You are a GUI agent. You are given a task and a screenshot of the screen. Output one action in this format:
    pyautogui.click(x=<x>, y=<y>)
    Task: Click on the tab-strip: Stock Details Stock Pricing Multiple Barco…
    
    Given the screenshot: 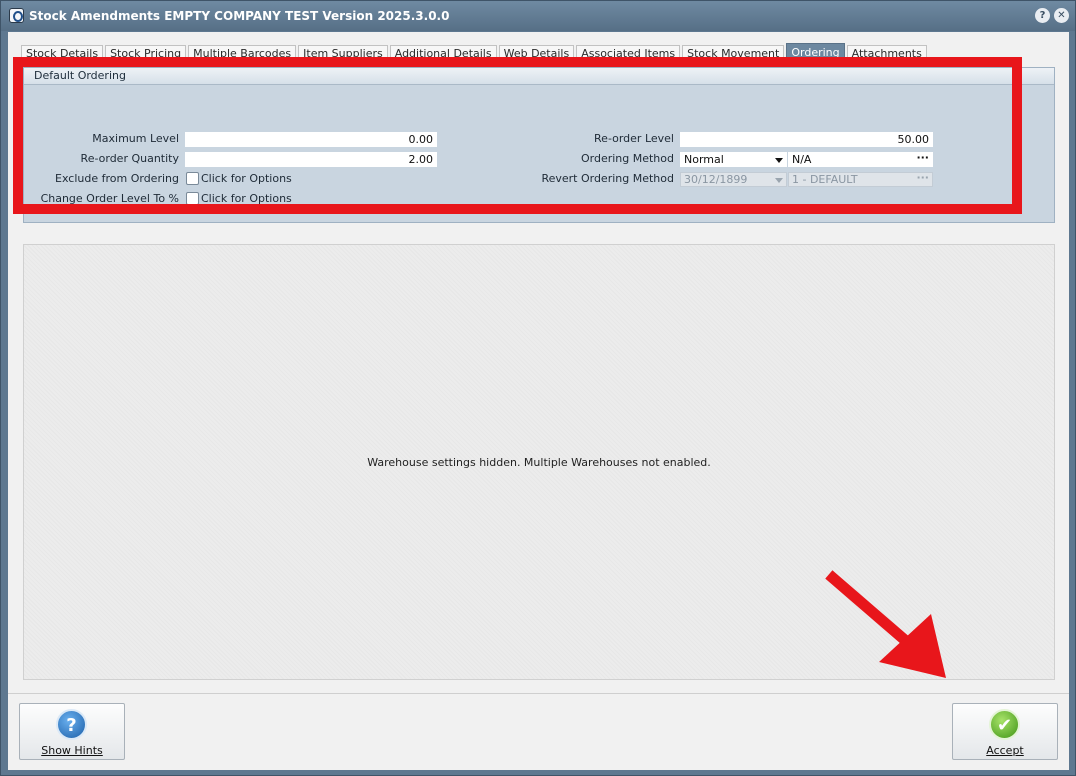 What is the action you would take?
    pyautogui.click(x=475, y=52)
    